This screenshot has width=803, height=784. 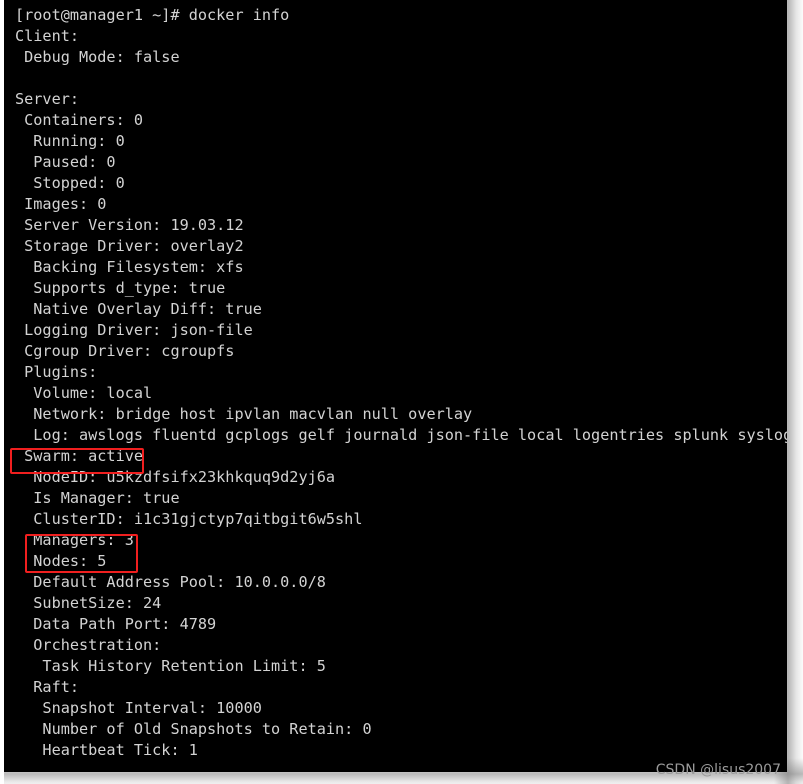 I want to click on terminal-line: SubnetSize: 24, so click(x=88, y=603).